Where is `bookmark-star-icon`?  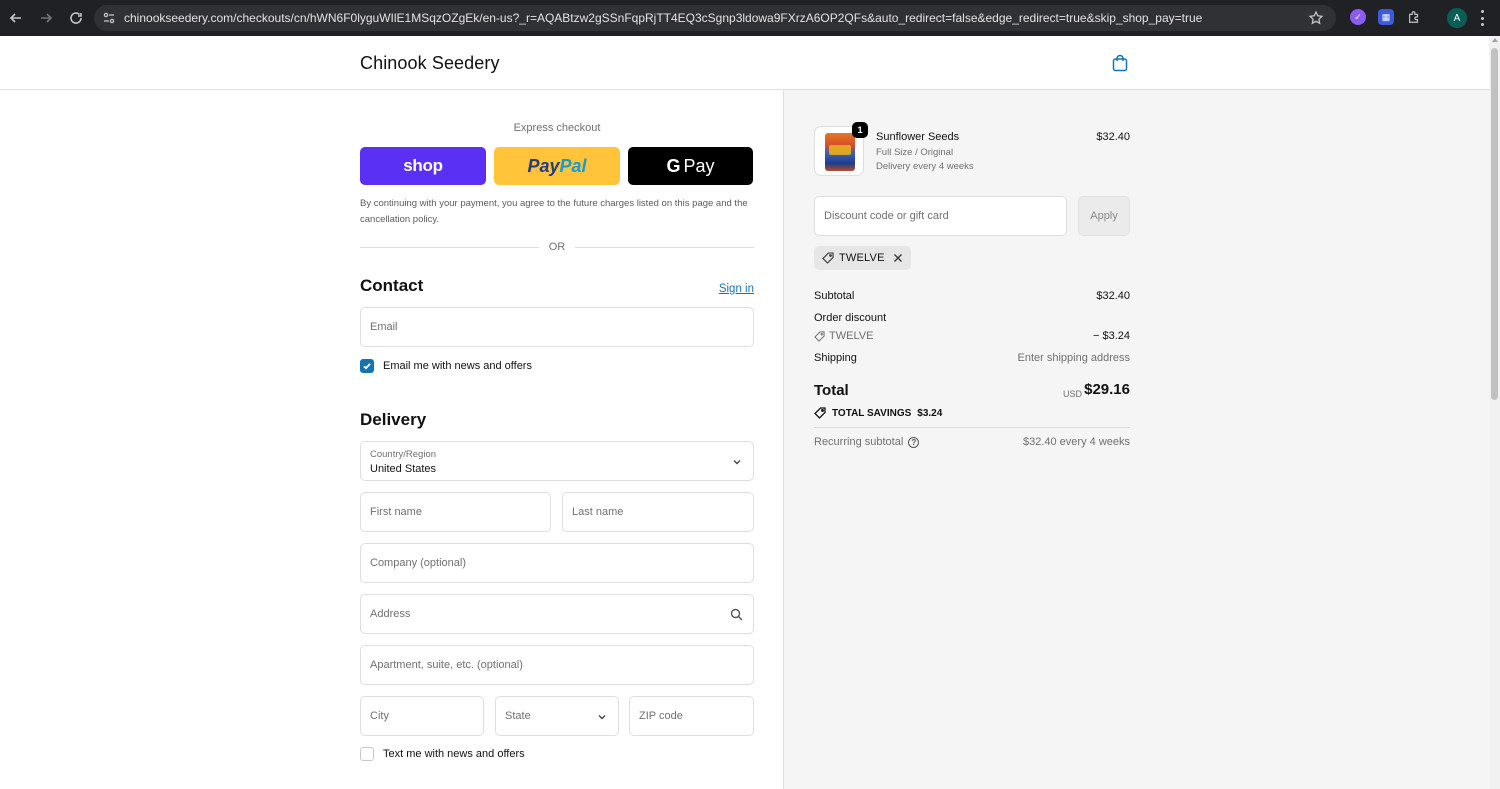
bookmark-star-icon is located at coordinates (1316, 18).